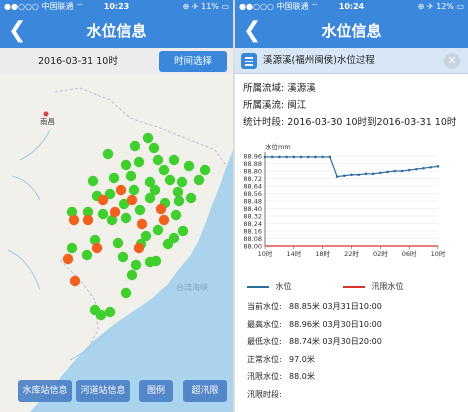 The width and height of the screenshot is (468, 412). What do you see at coordinates (269, 286) in the screenshot?
I see `legend-water-level: 水位` at bounding box center [269, 286].